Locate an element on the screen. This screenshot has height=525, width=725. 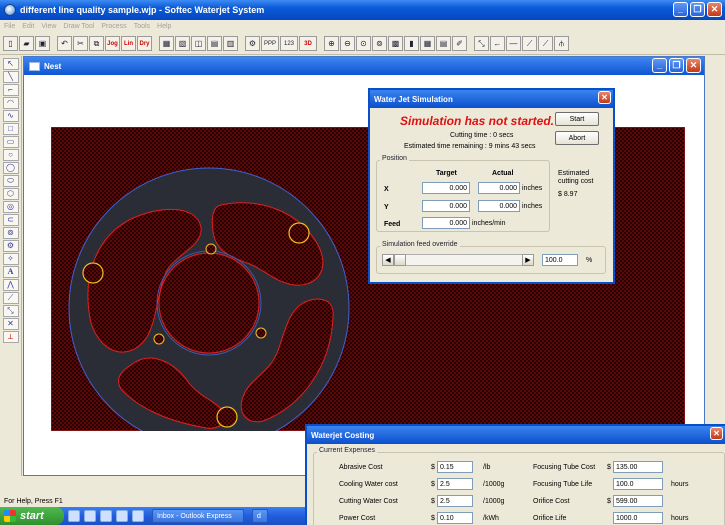
spline-icon: ∿ is located at coordinates (10, 116).